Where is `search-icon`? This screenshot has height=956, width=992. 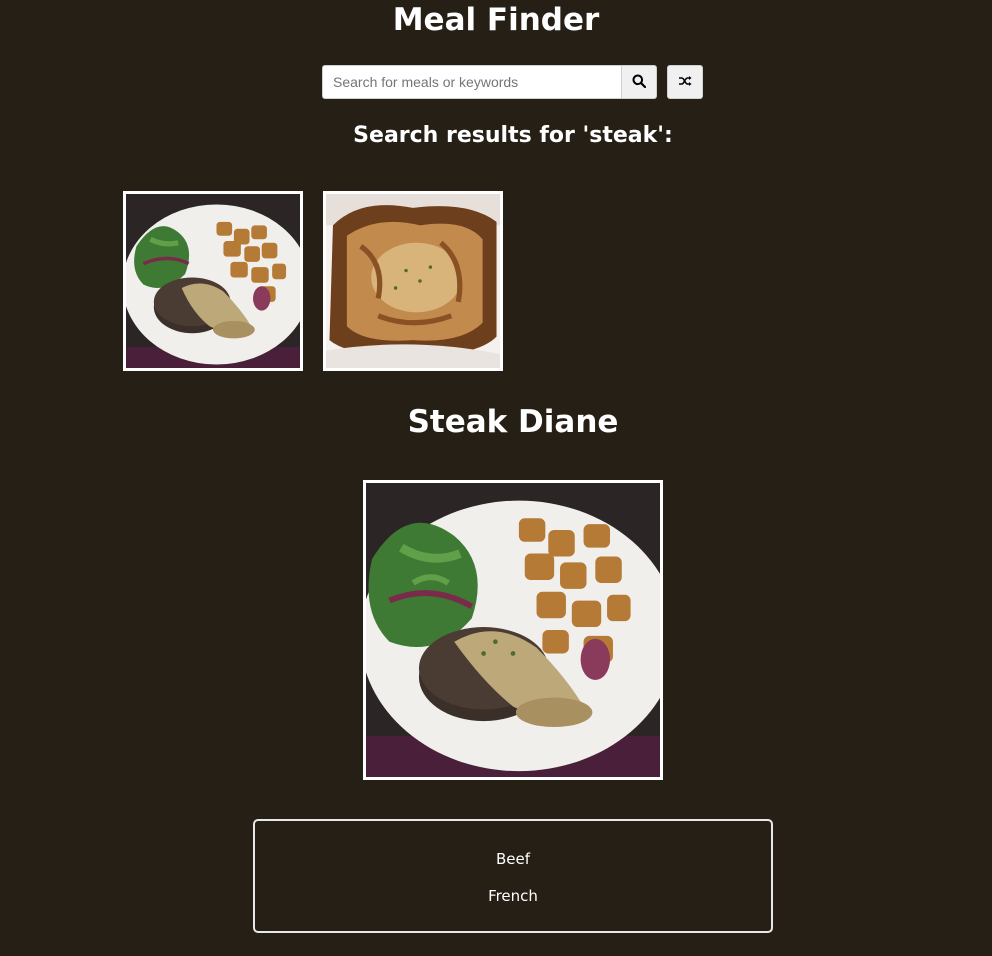 search-icon is located at coordinates (639, 82).